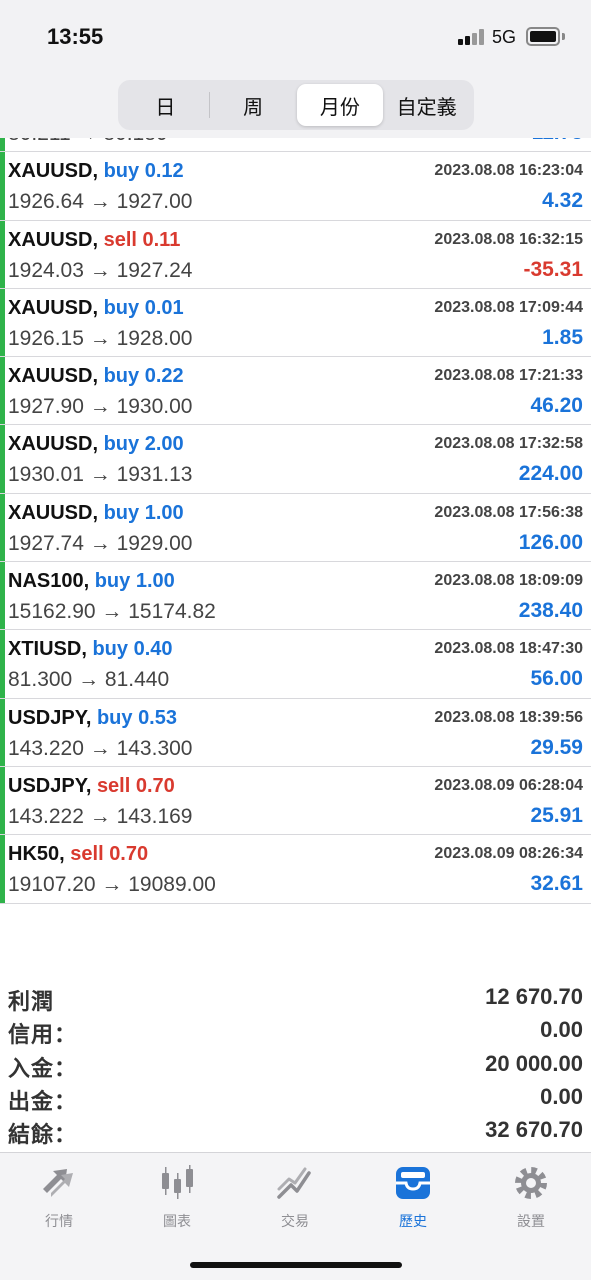 The image size is (591, 1280). Describe the element at coordinates (96, 513) in the screenshot. I see `trade-title: XAUUSD, buy 1.00` at that location.